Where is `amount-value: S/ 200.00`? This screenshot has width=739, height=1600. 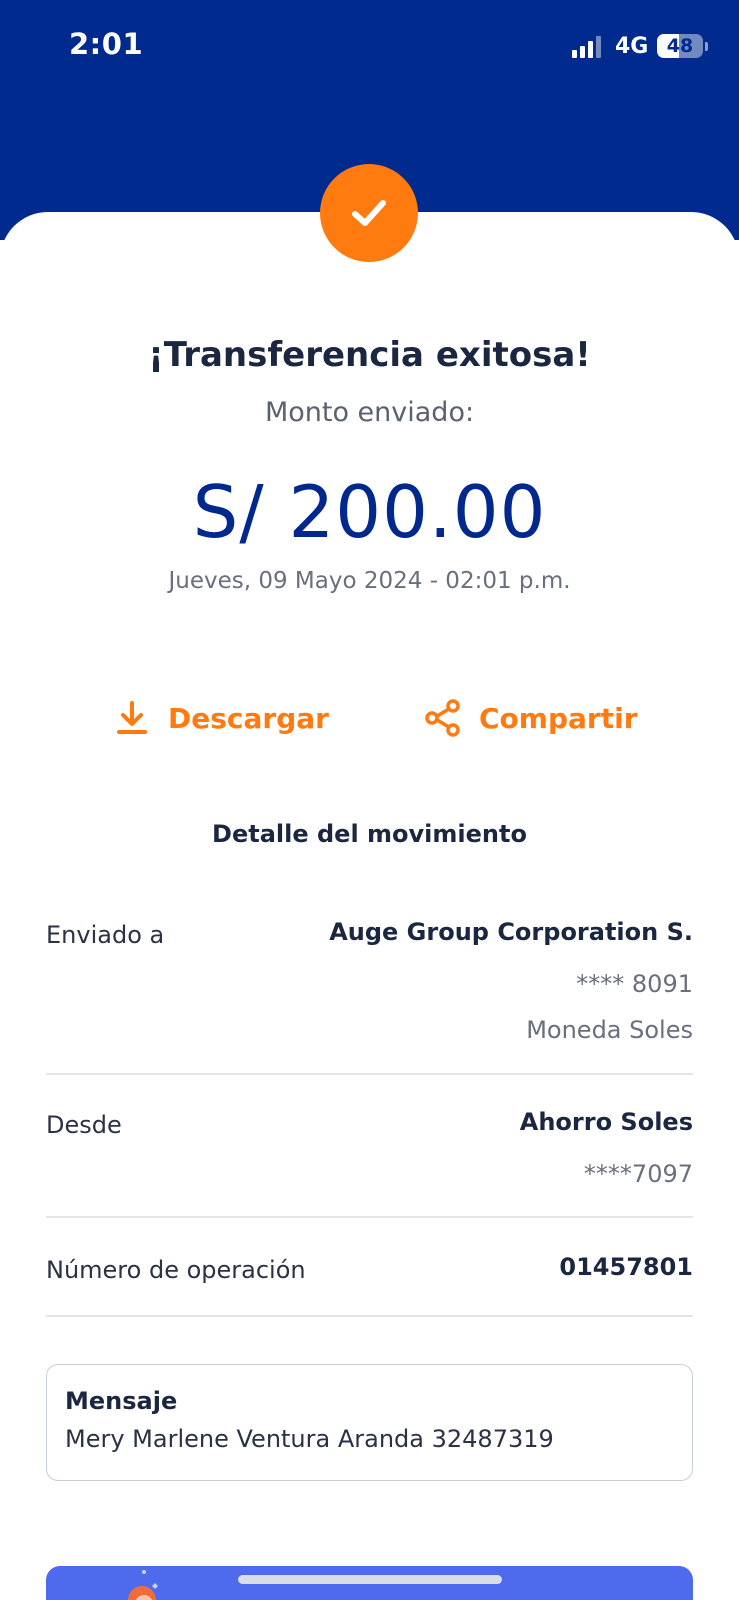 amount-value: S/ 200.00 is located at coordinates (369, 512).